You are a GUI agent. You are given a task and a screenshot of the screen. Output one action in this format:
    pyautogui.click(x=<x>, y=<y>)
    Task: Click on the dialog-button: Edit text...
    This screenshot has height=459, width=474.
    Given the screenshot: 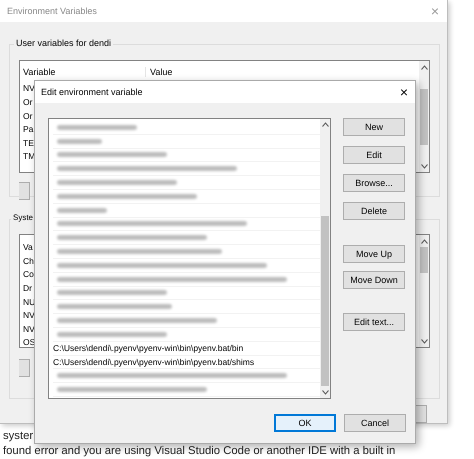 What is the action you would take?
    pyautogui.click(x=374, y=322)
    